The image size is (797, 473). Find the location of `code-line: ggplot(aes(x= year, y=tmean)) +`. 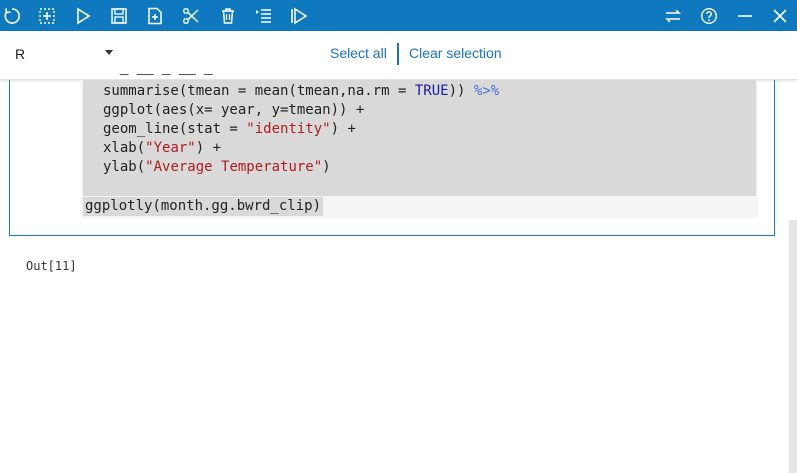

code-line: ggplot(aes(x= year, y=tmean)) + is located at coordinates (234, 110).